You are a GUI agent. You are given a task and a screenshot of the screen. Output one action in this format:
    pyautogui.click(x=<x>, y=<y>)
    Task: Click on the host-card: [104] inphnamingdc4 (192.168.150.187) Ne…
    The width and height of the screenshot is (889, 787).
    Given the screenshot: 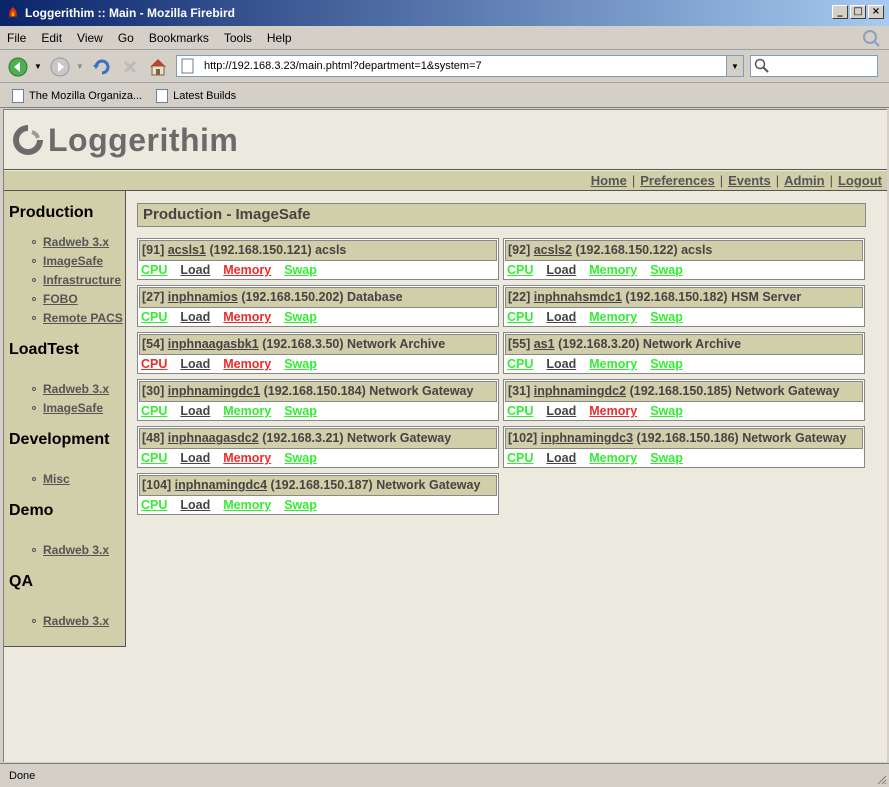 What is the action you would take?
    pyautogui.click(x=318, y=494)
    